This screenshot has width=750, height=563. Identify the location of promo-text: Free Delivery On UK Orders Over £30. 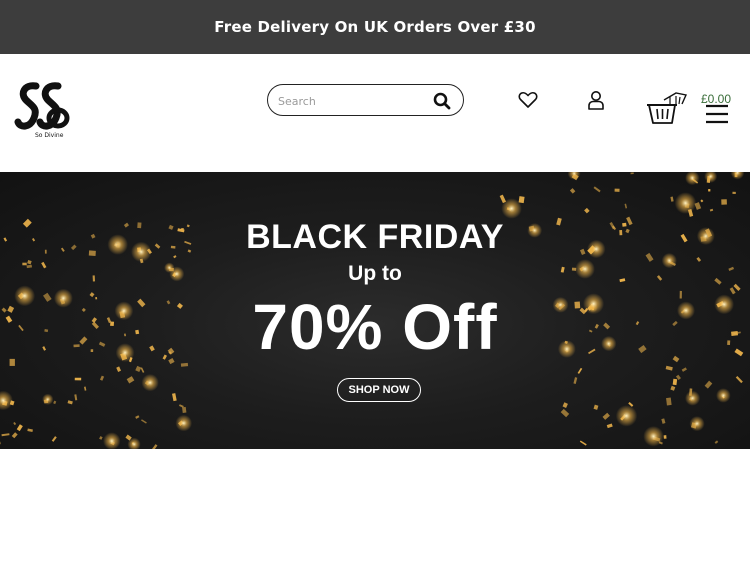
(375, 27).